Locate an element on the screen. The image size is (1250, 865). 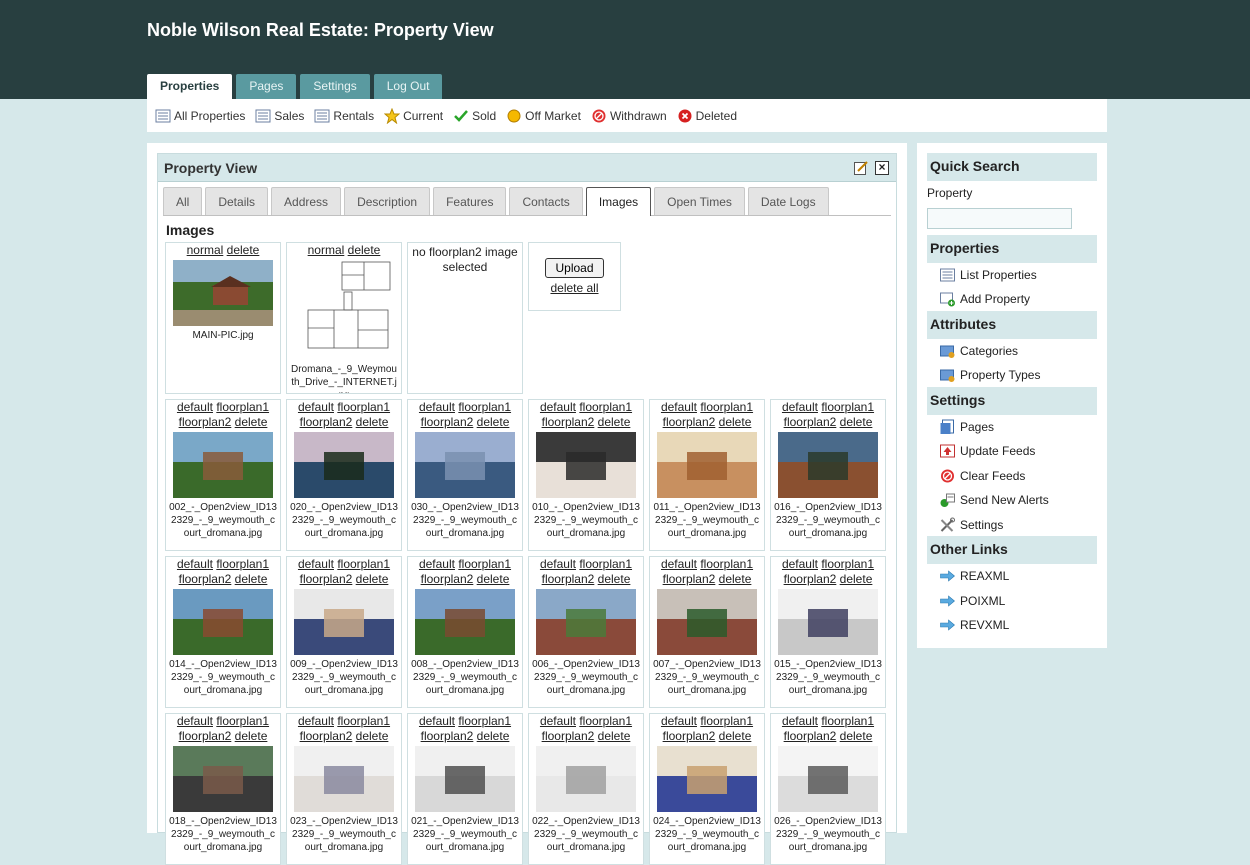
sidebar-item-revxml: REVXML is located at coordinates (974, 625).